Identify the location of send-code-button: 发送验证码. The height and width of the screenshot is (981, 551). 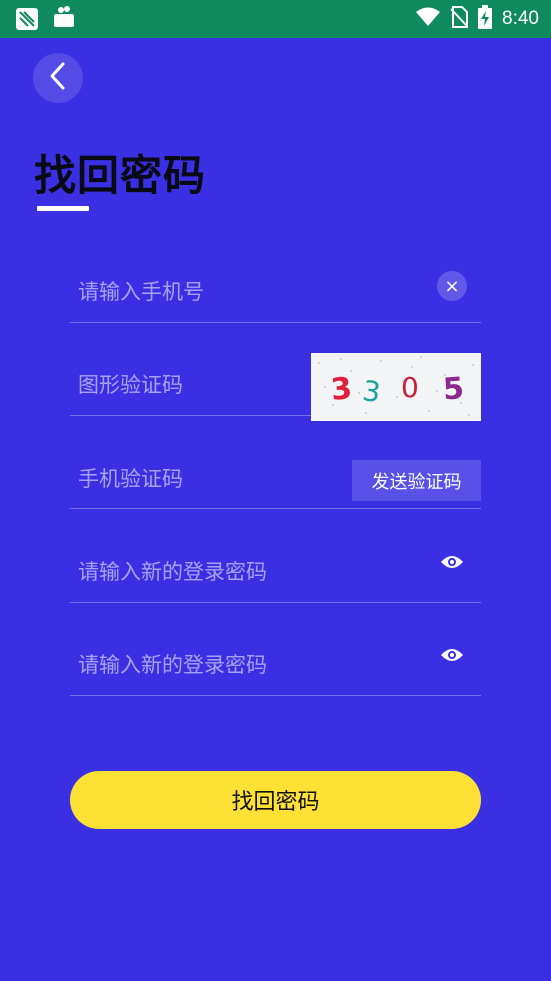
(416, 480).